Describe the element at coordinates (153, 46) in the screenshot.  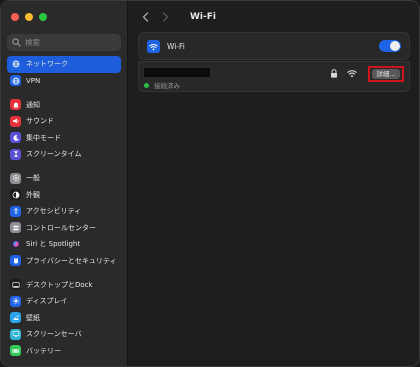
I see `wifi-icon` at that location.